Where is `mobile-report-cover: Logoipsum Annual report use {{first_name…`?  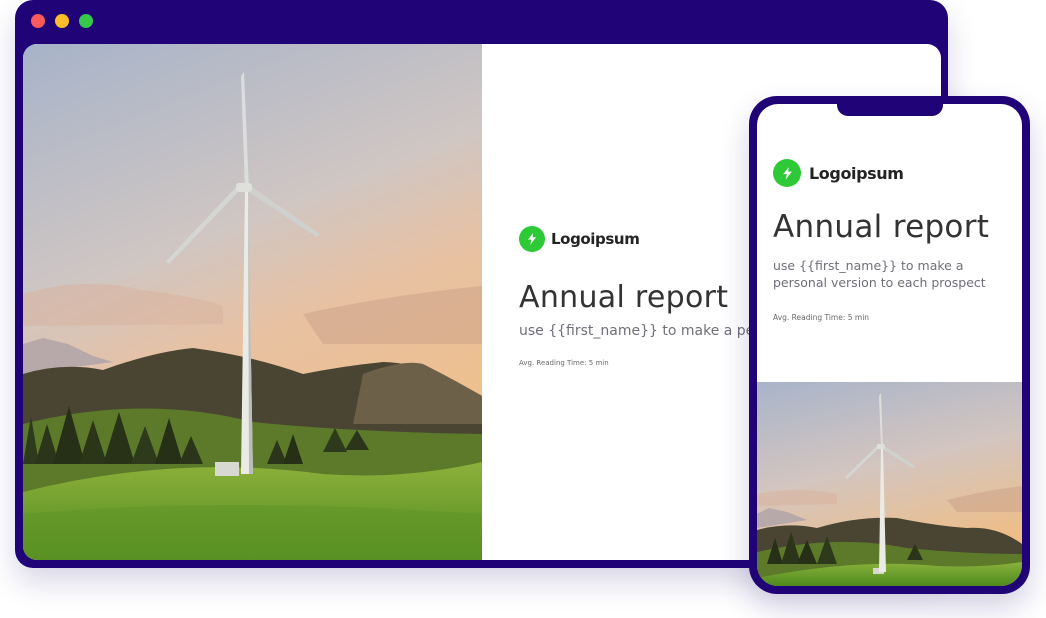 mobile-report-cover: Logoipsum Annual report use {{first_name… is located at coordinates (893, 240).